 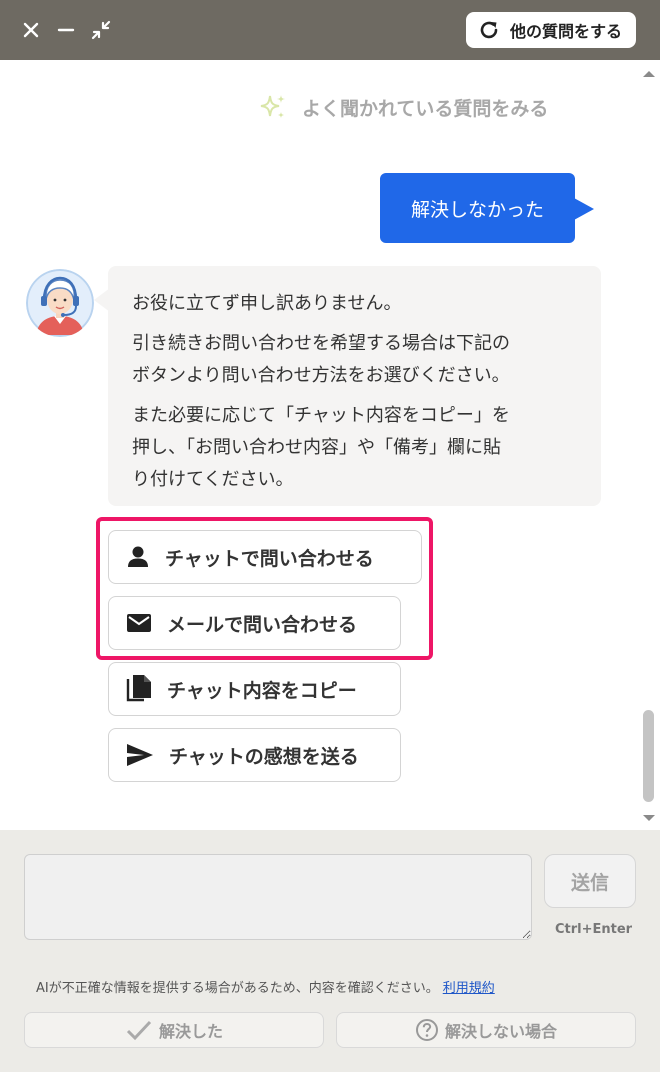 What do you see at coordinates (584, 209) in the screenshot?
I see `user-bubble-tail` at bounding box center [584, 209].